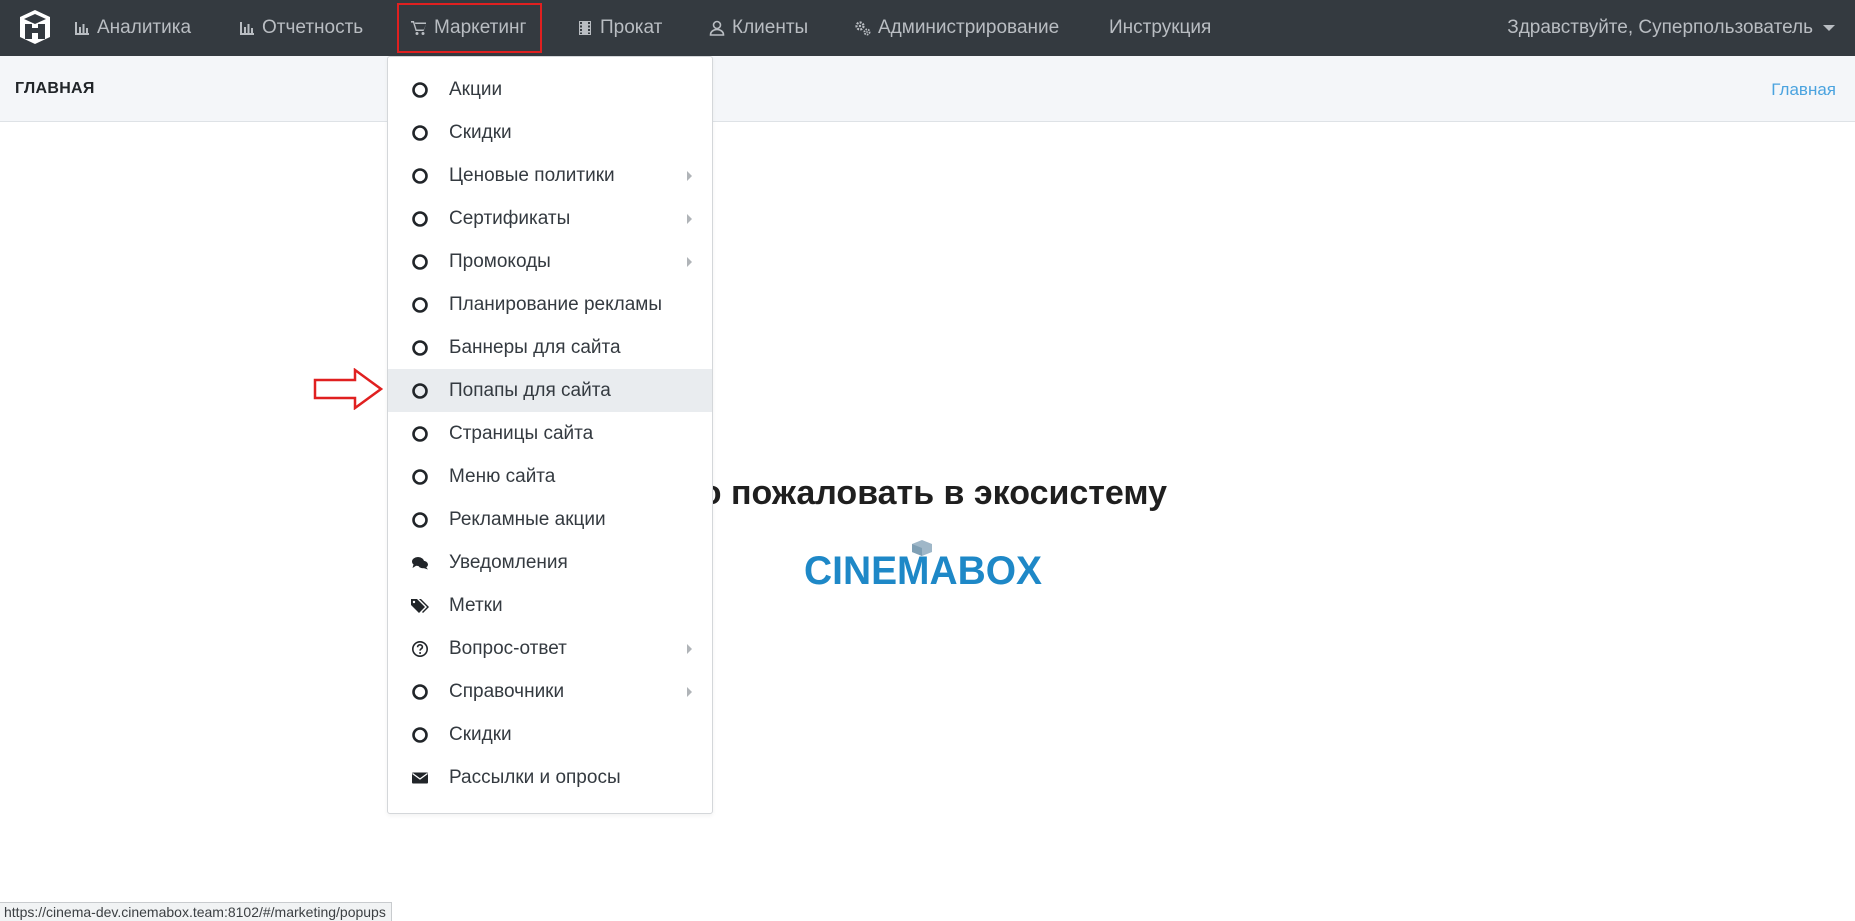  I want to click on nav-rental: Прокат, so click(619, 28).